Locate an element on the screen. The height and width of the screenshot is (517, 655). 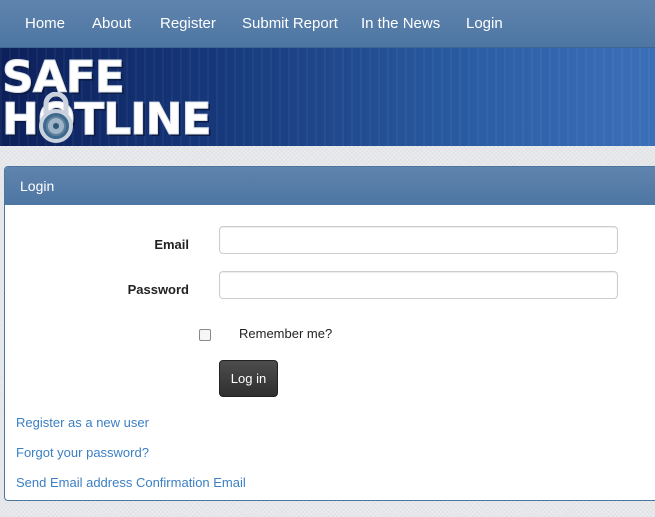
password-label: Password is located at coordinates (158, 289).